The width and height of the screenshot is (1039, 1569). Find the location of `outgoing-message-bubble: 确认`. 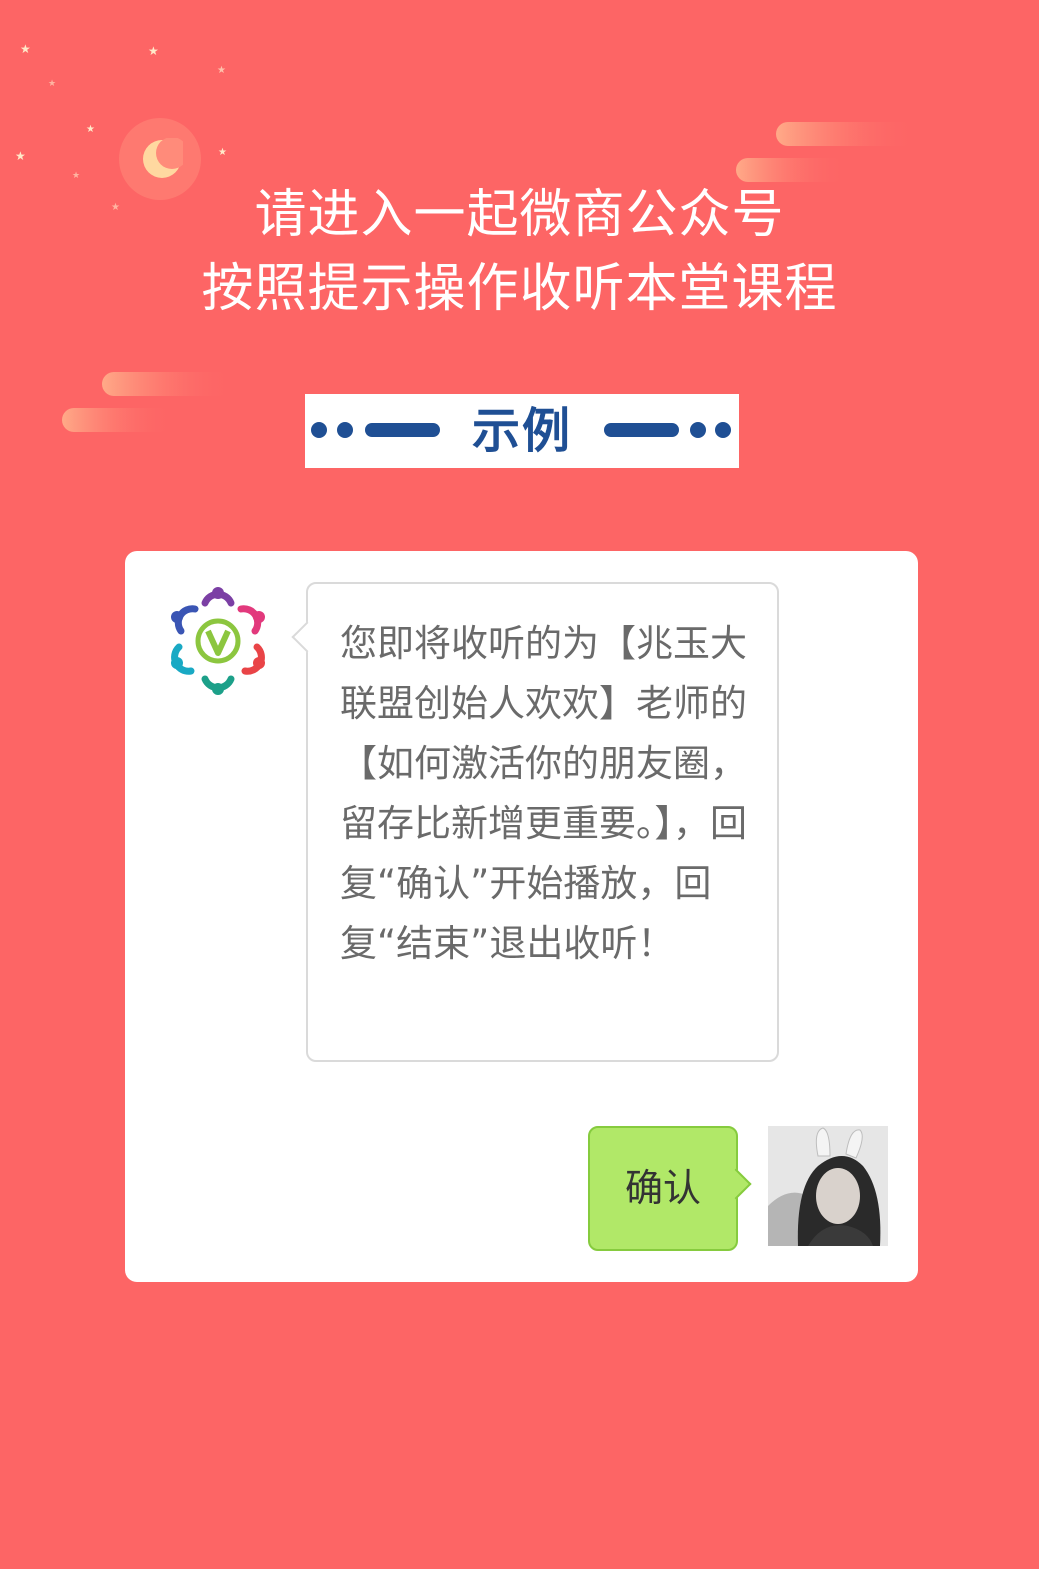

outgoing-message-bubble: 确认 is located at coordinates (670, 1188).